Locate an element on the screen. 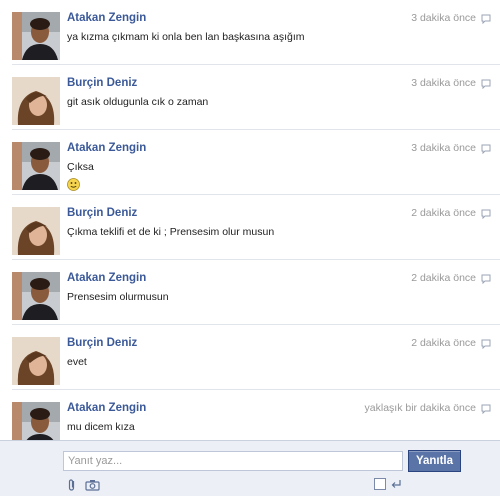 The height and width of the screenshot is (496, 500). message-text: git asık oldugunla cık o zaman is located at coordinates (138, 102).